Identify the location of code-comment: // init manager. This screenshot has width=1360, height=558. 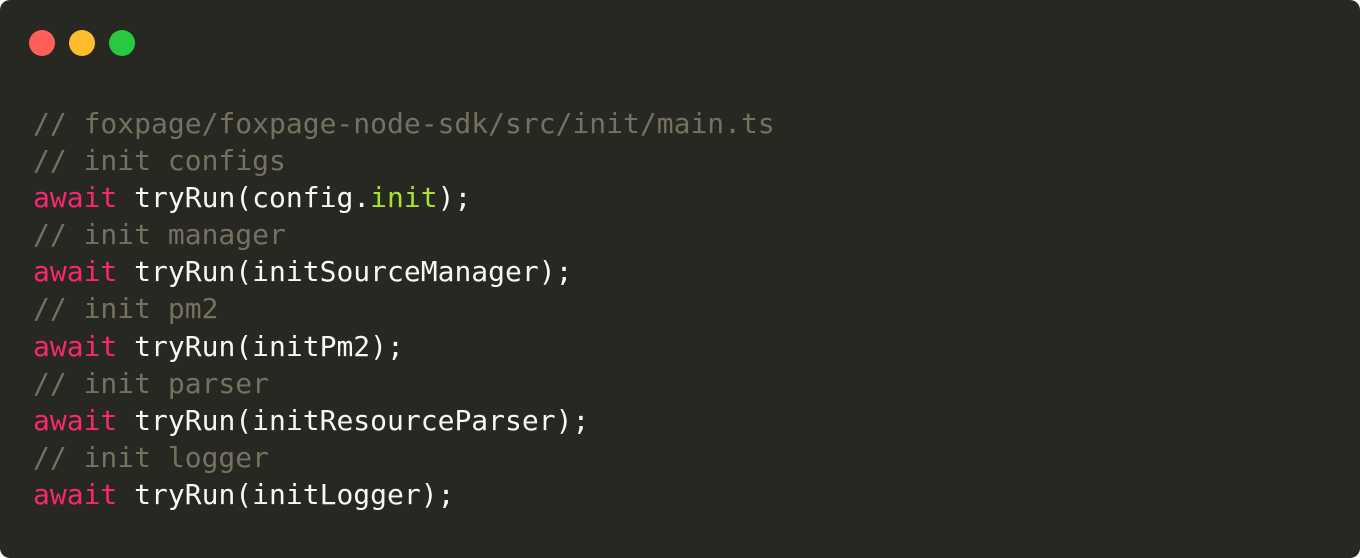
(159, 235).